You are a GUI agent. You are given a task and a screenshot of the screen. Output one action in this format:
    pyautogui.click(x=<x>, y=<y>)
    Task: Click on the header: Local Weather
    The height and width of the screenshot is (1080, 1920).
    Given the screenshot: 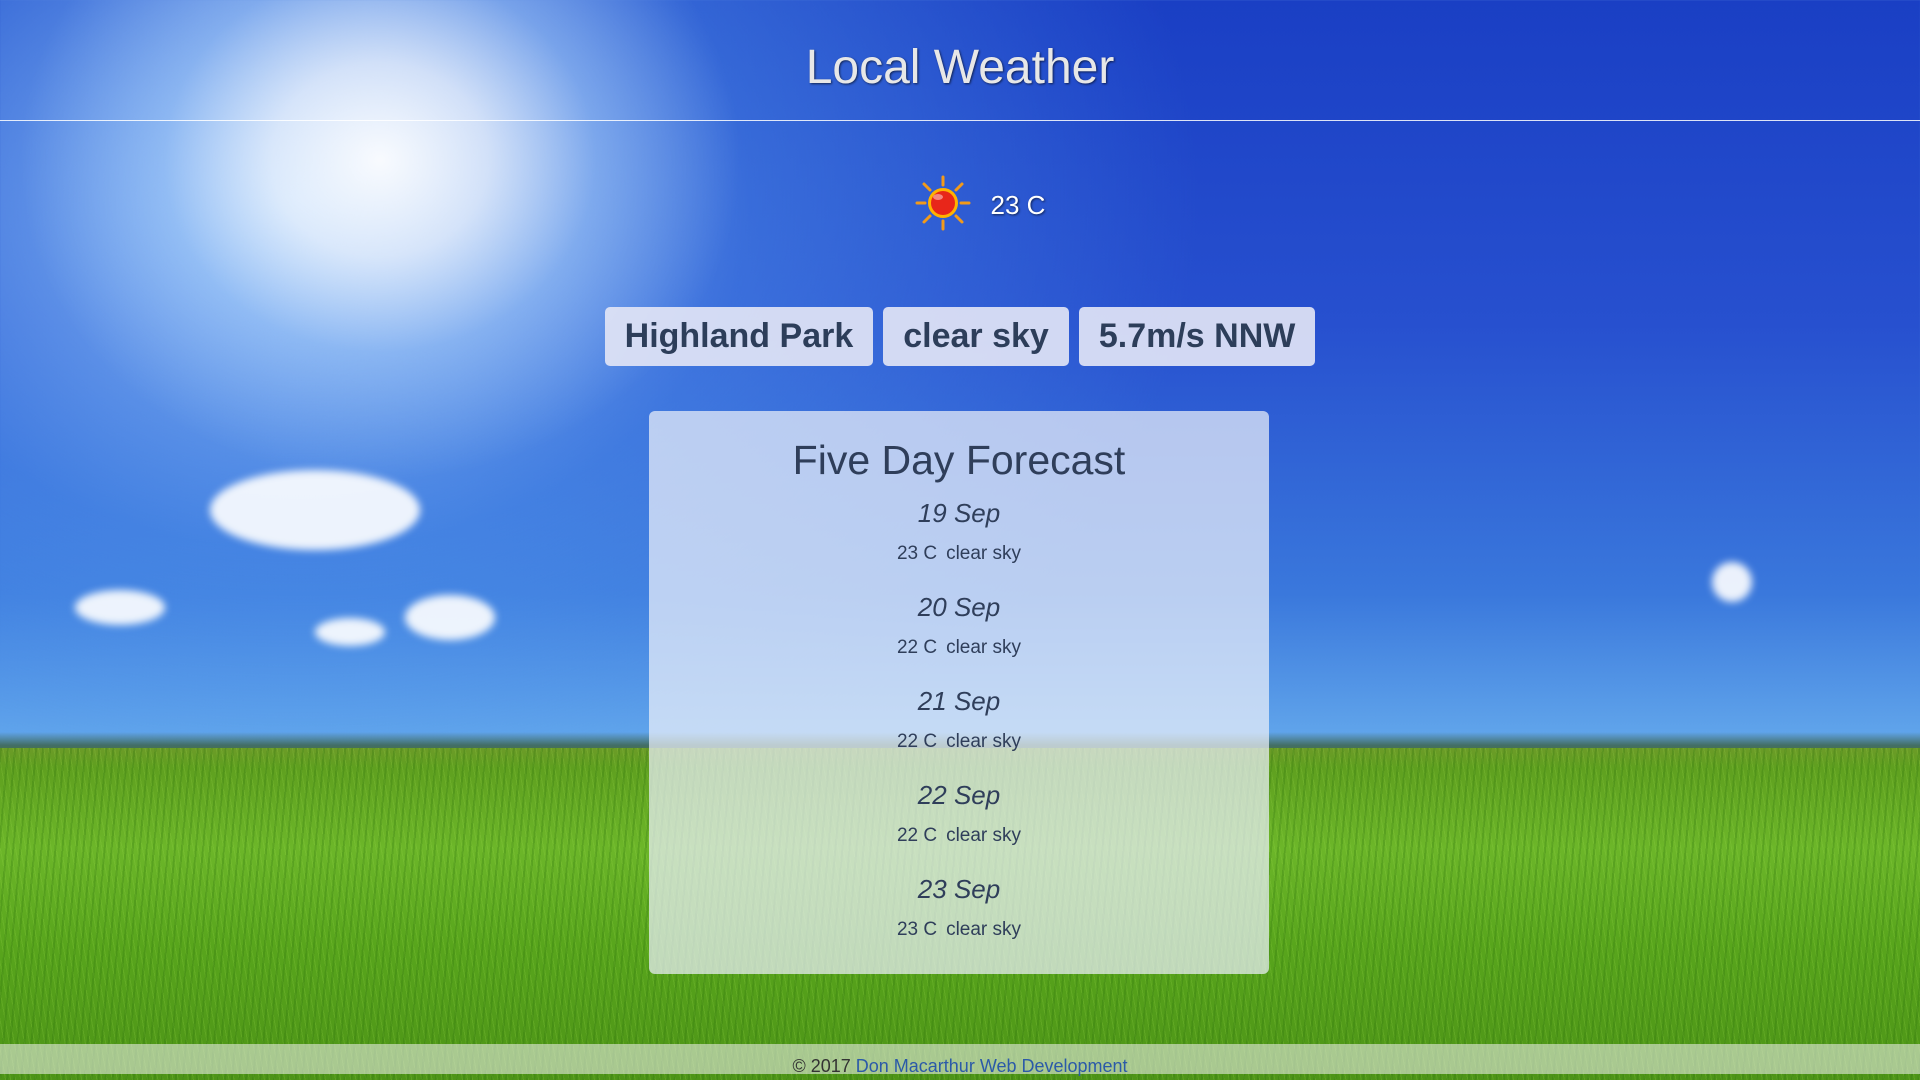 What is the action you would take?
    pyautogui.click(x=960, y=60)
    